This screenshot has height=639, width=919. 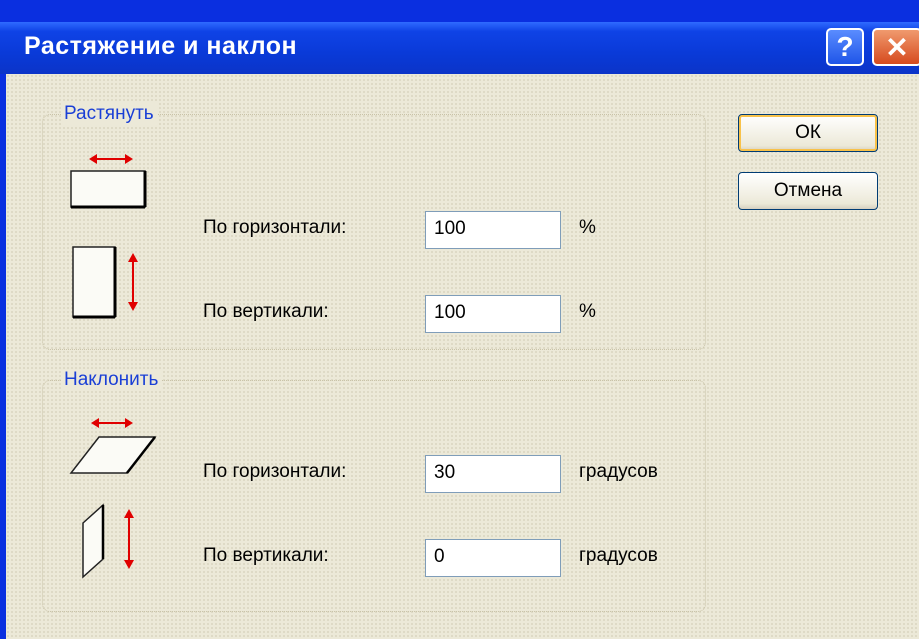 What do you see at coordinates (113, 446) in the screenshot?
I see `skew-horizontal-icon` at bounding box center [113, 446].